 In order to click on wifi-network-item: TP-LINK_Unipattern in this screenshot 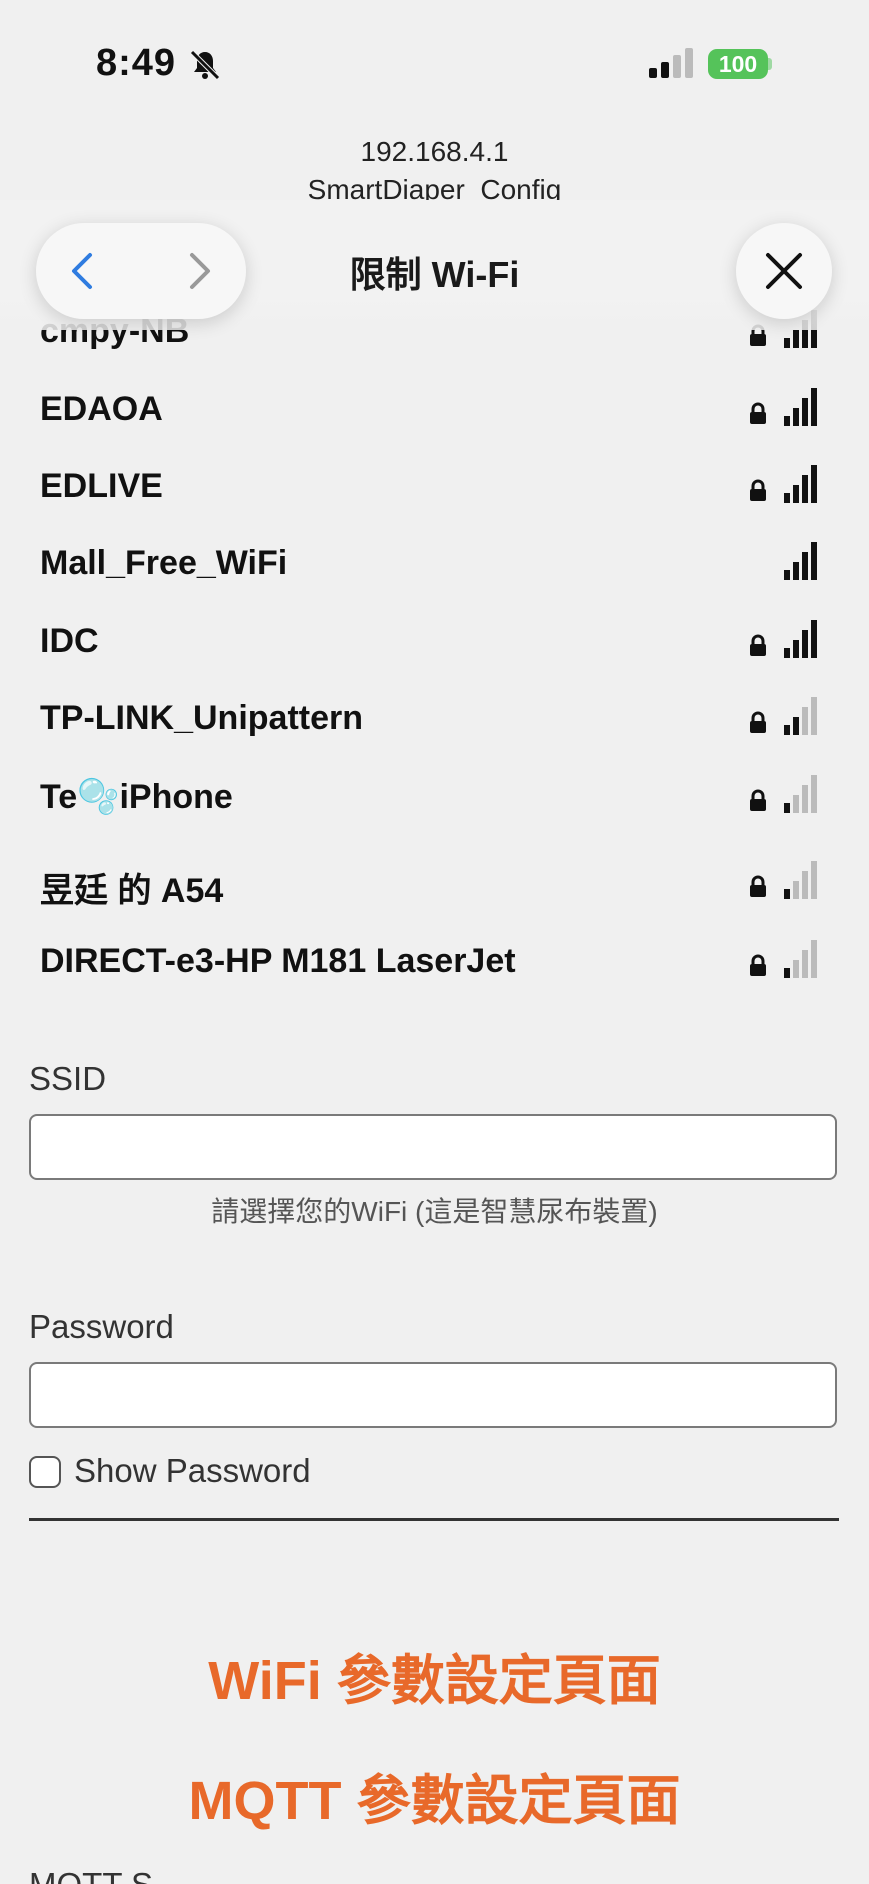, I will do `click(434, 719)`.